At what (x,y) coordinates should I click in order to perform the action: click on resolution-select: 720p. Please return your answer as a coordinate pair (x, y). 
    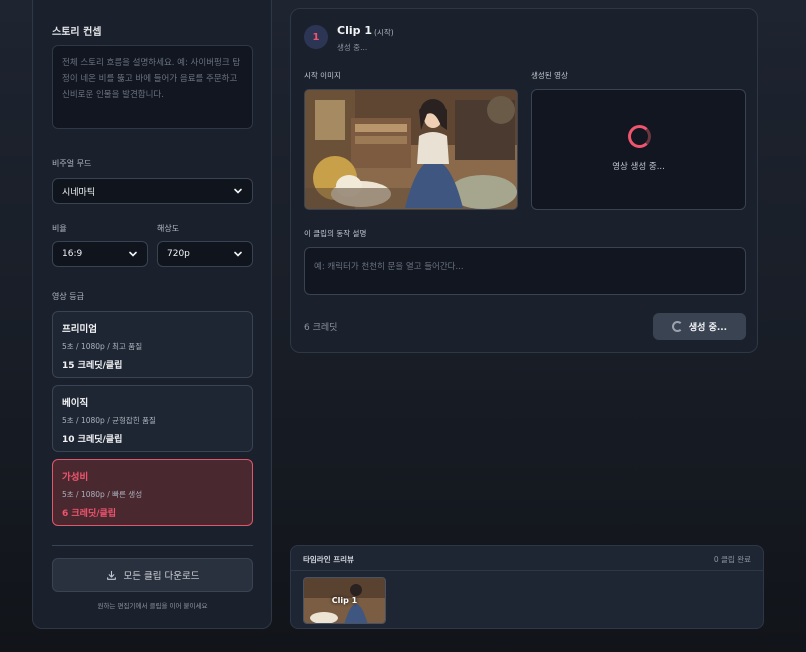
    Looking at the image, I should click on (205, 254).